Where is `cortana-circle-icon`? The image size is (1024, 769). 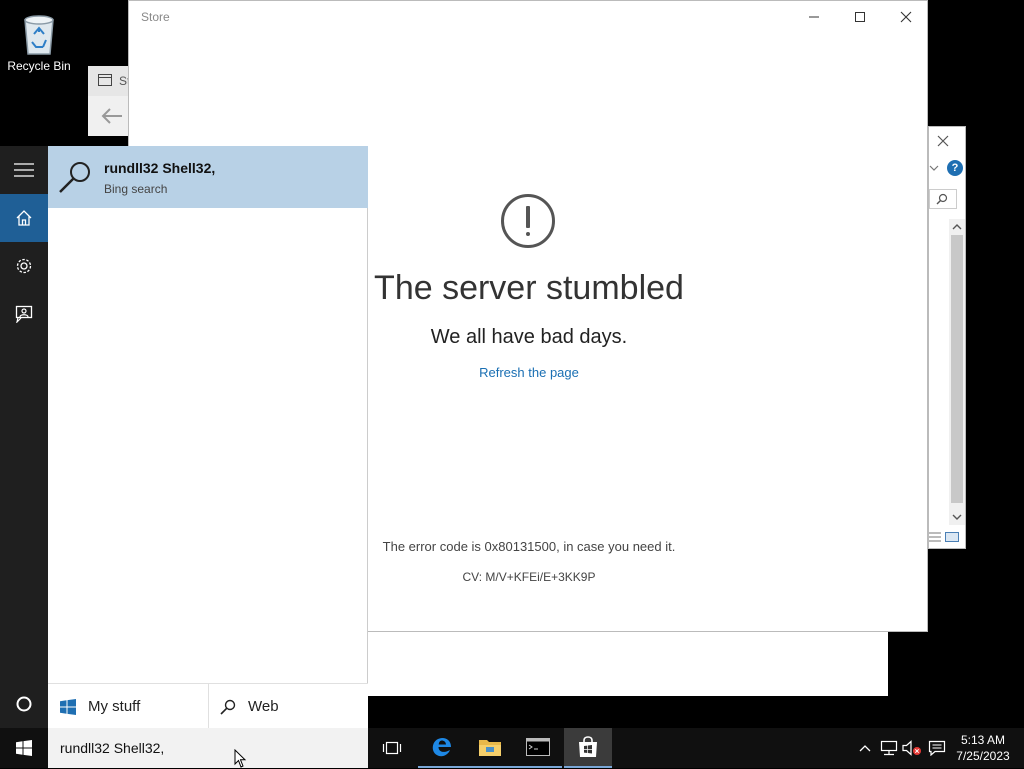 cortana-circle-icon is located at coordinates (24, 704).